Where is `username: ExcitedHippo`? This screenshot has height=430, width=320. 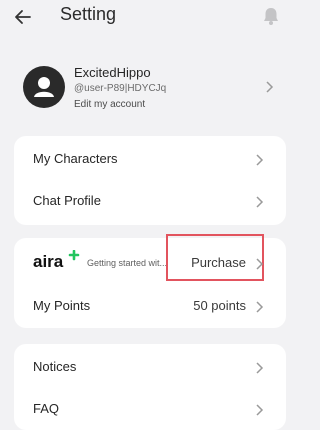 username: ExcitedHippo is located at coordinates (112, 72).